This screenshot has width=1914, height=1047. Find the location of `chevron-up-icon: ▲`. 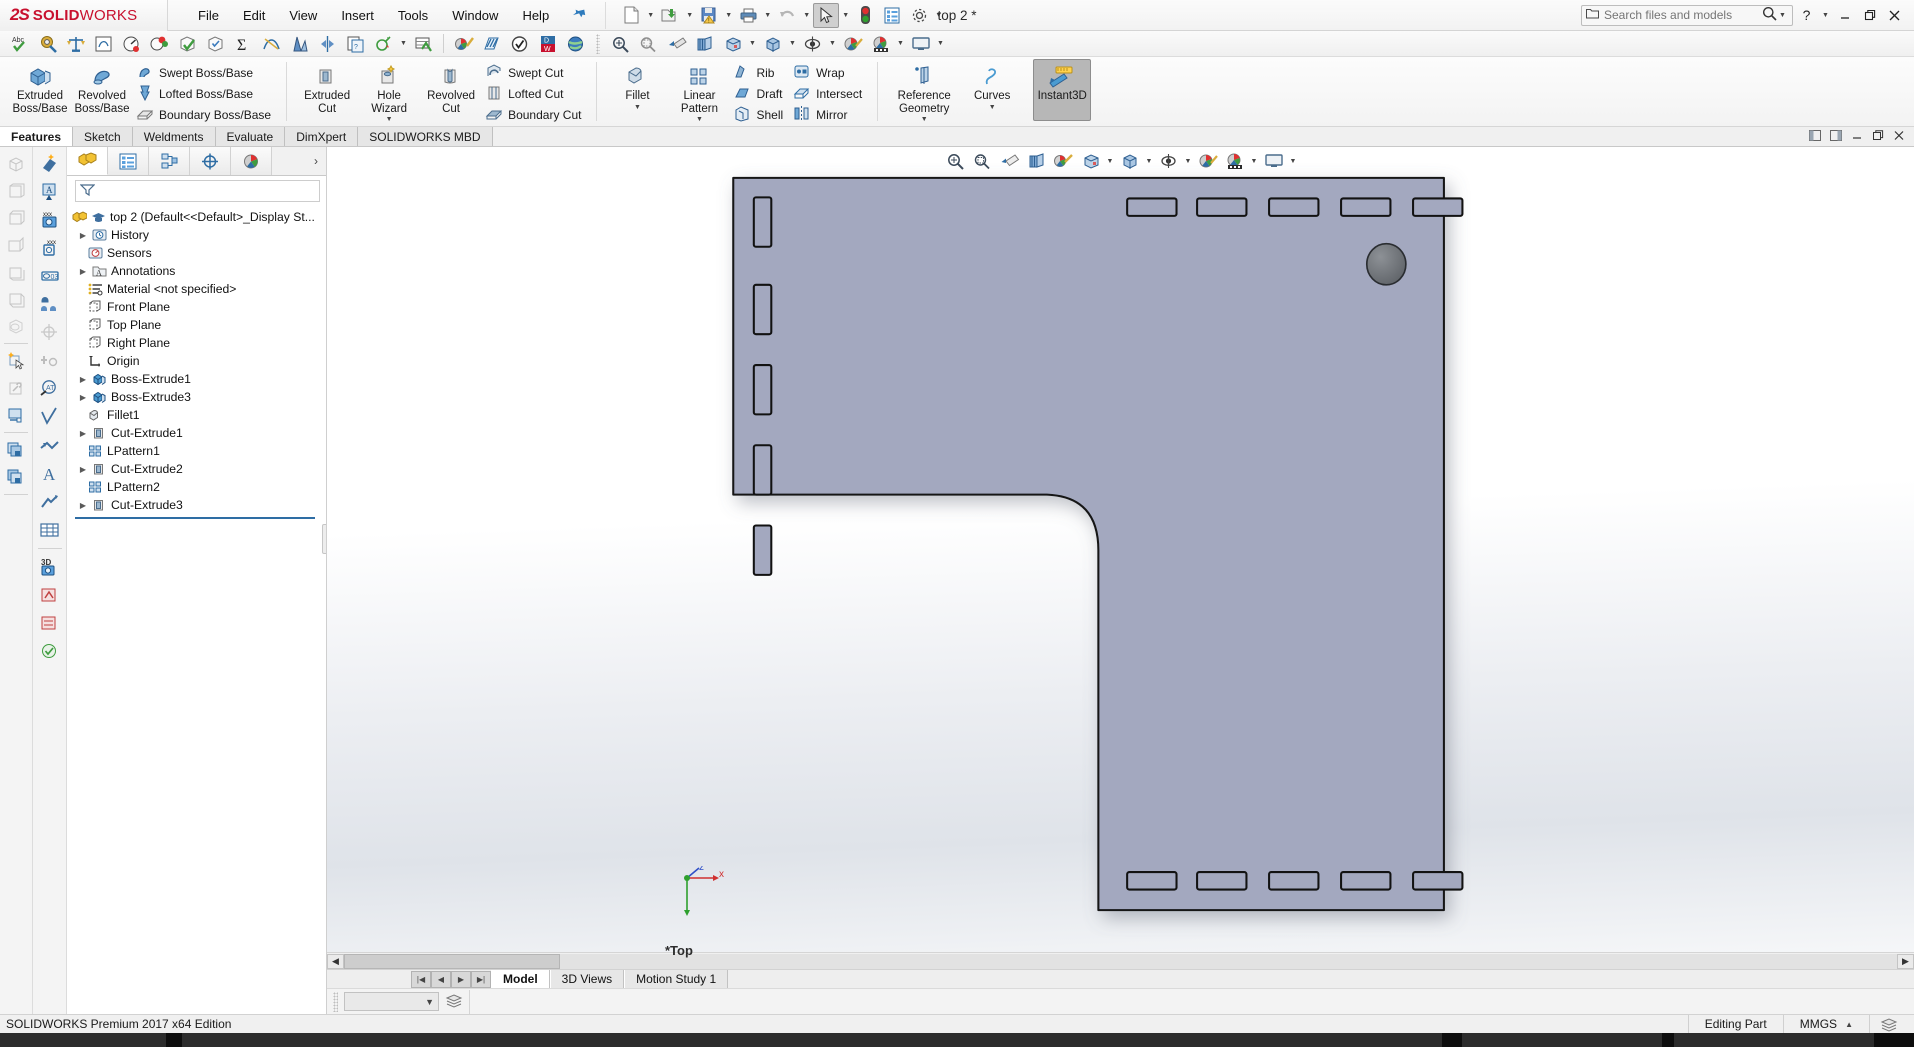

chevron-up-icon: ▲ is located at coordinates (1849, 1024).